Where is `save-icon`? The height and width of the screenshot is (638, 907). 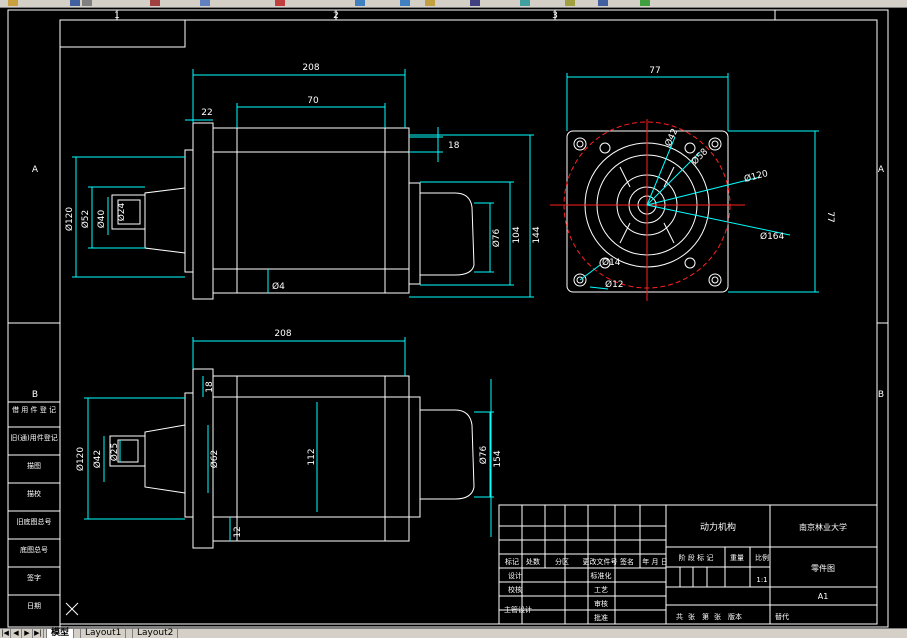
save-icon is located at coordinates (75, 3).